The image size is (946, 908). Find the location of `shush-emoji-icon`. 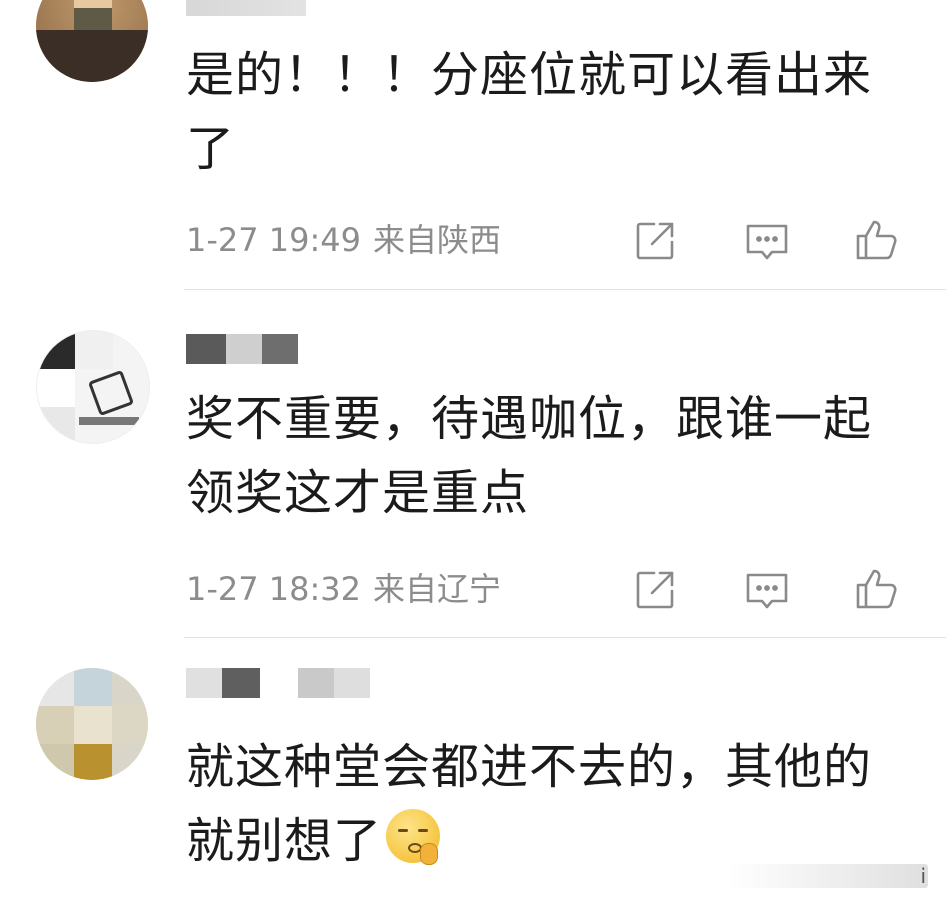

shush-emoji-icon is located at coordinates (413, 837).